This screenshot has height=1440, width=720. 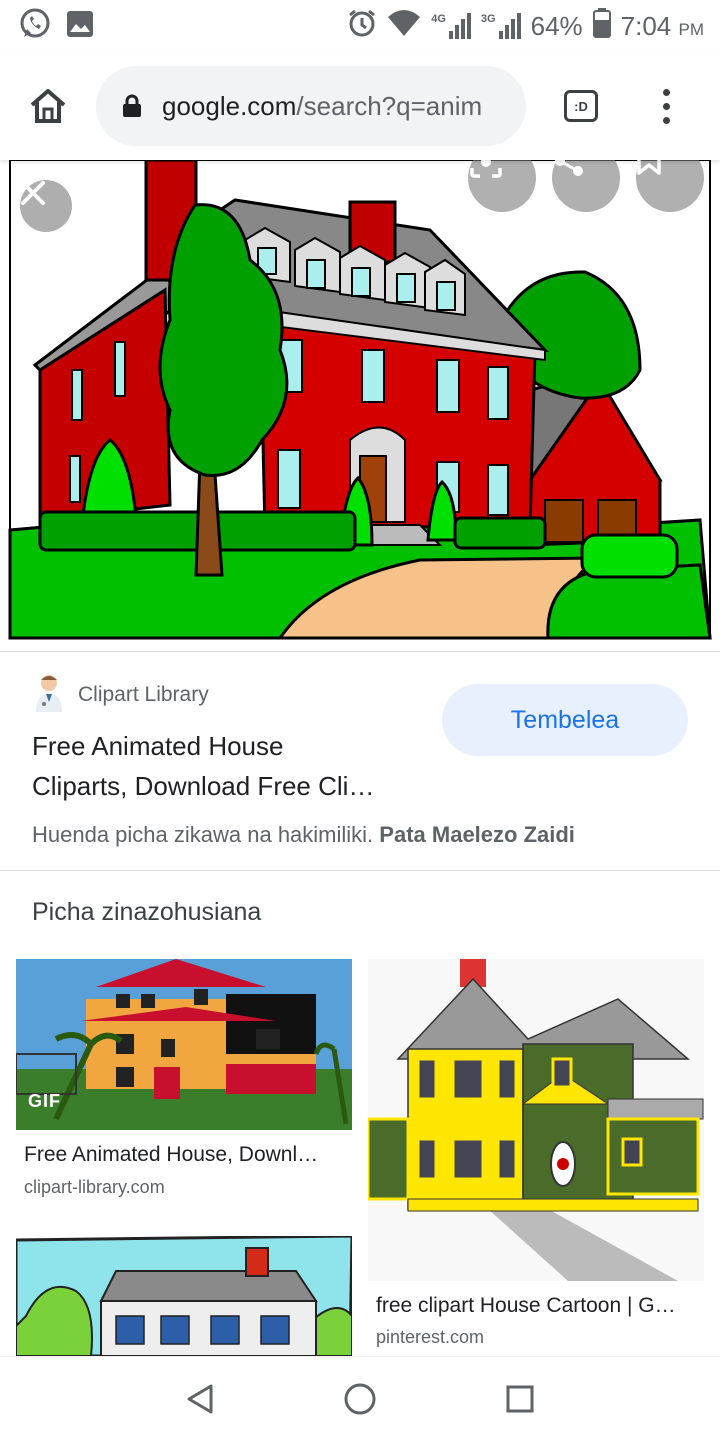 I want to click on source-name: Clipart Library, so click(x=143, y=694).